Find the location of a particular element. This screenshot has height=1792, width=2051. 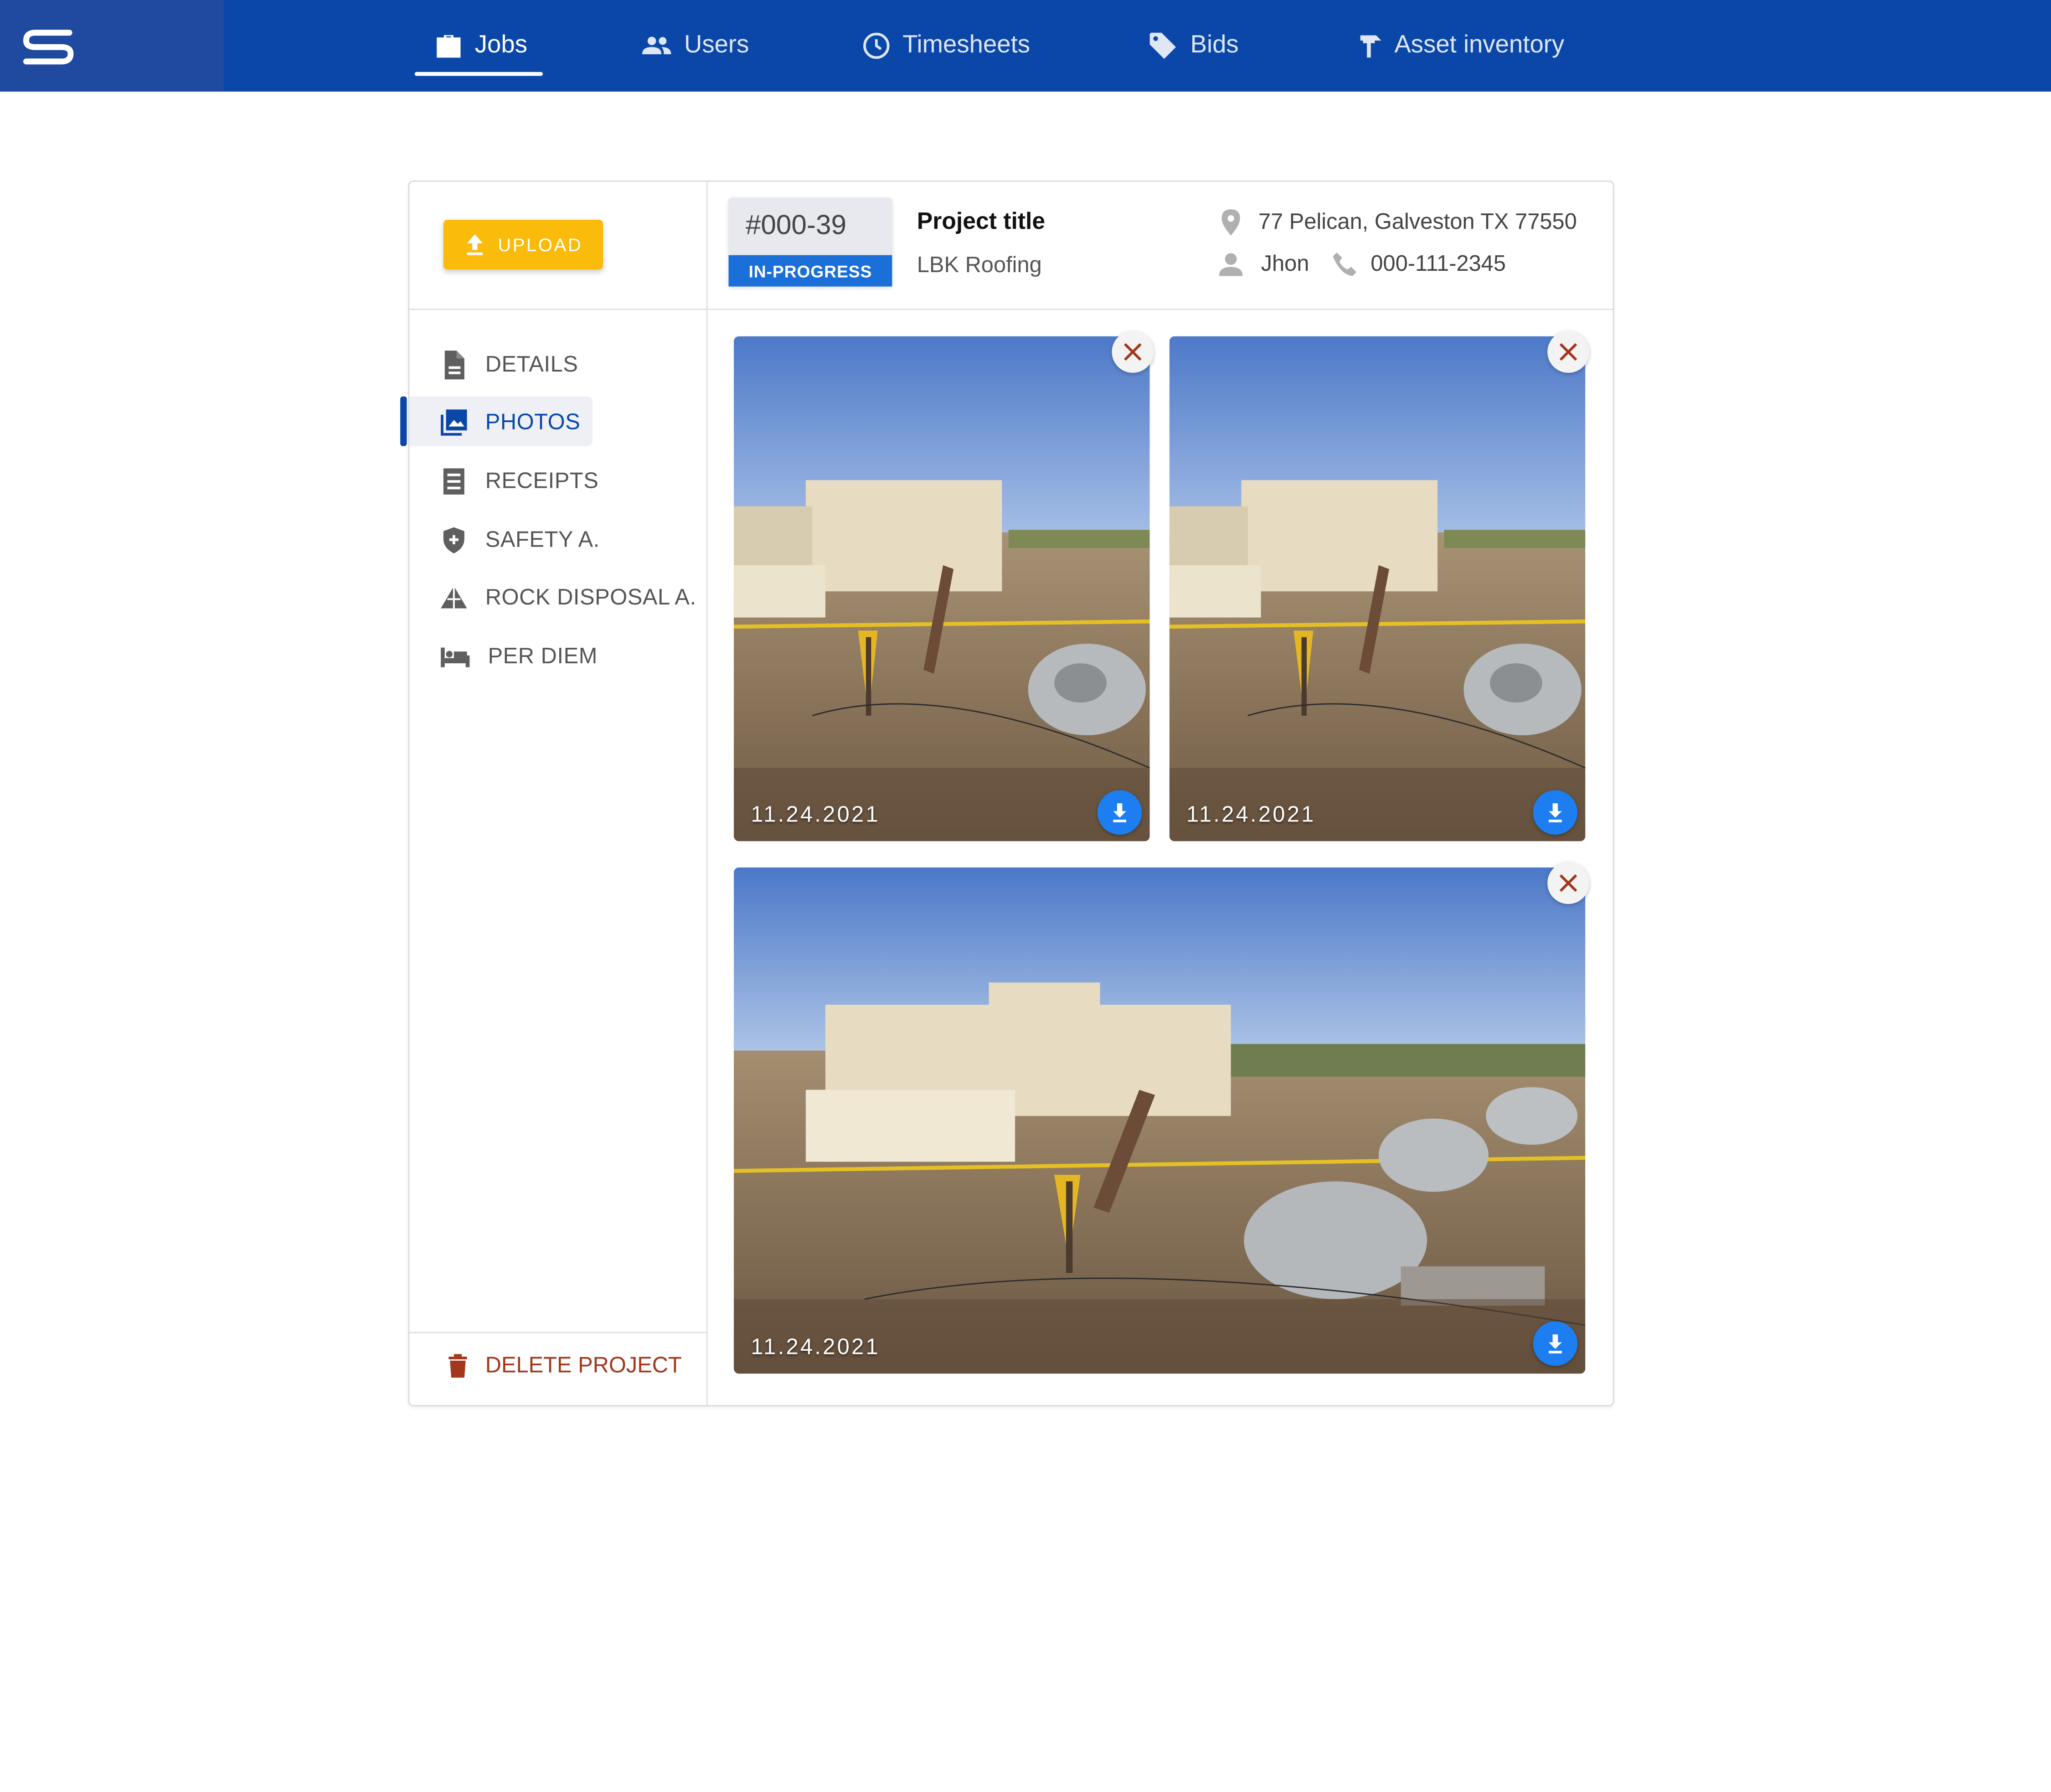

person-icon is located at coordinates (1231, 264).